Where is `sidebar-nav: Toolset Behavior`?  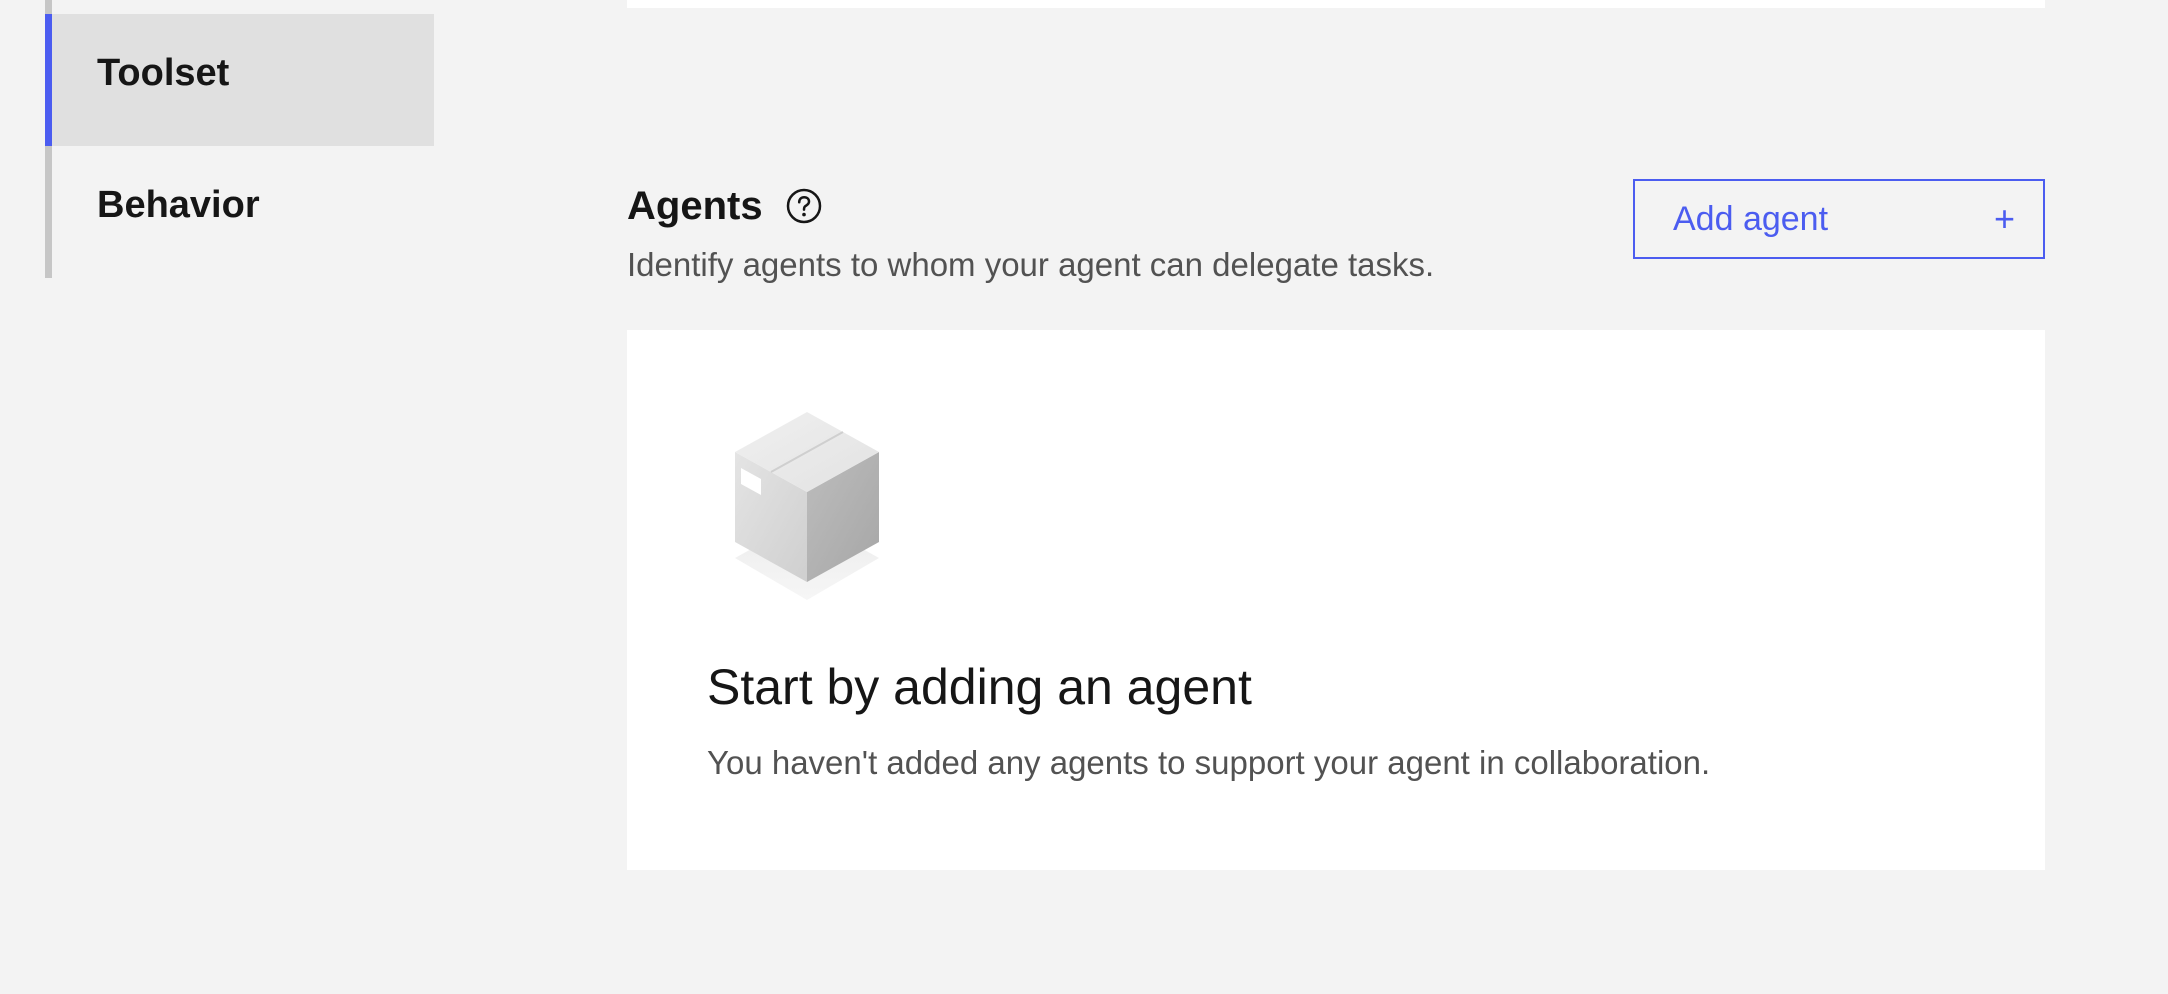
sidebar-nav: Toolset Behavior is located at coordinates (239, 139).